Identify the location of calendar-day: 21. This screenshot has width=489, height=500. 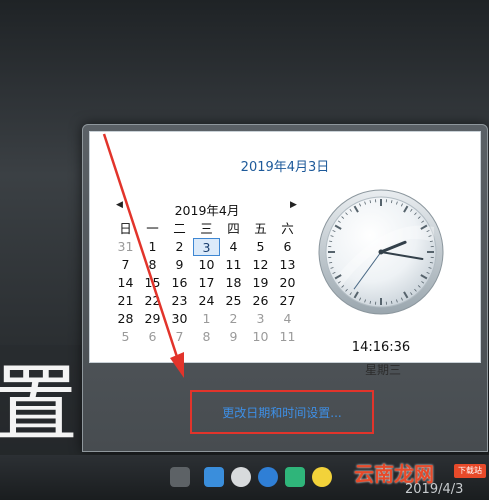
(125, 301).